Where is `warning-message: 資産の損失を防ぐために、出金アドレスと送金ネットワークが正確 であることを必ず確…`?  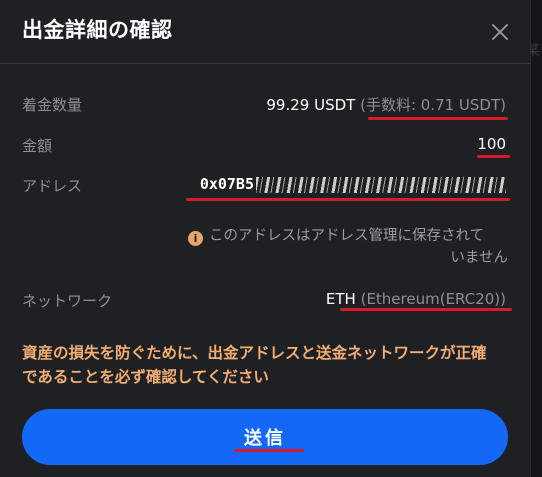
warning-message: 資産の損失を防ぐために、出金アドレスと送金ネットワークが正確 であることを必ず確… is located at coordinates (267, 365).